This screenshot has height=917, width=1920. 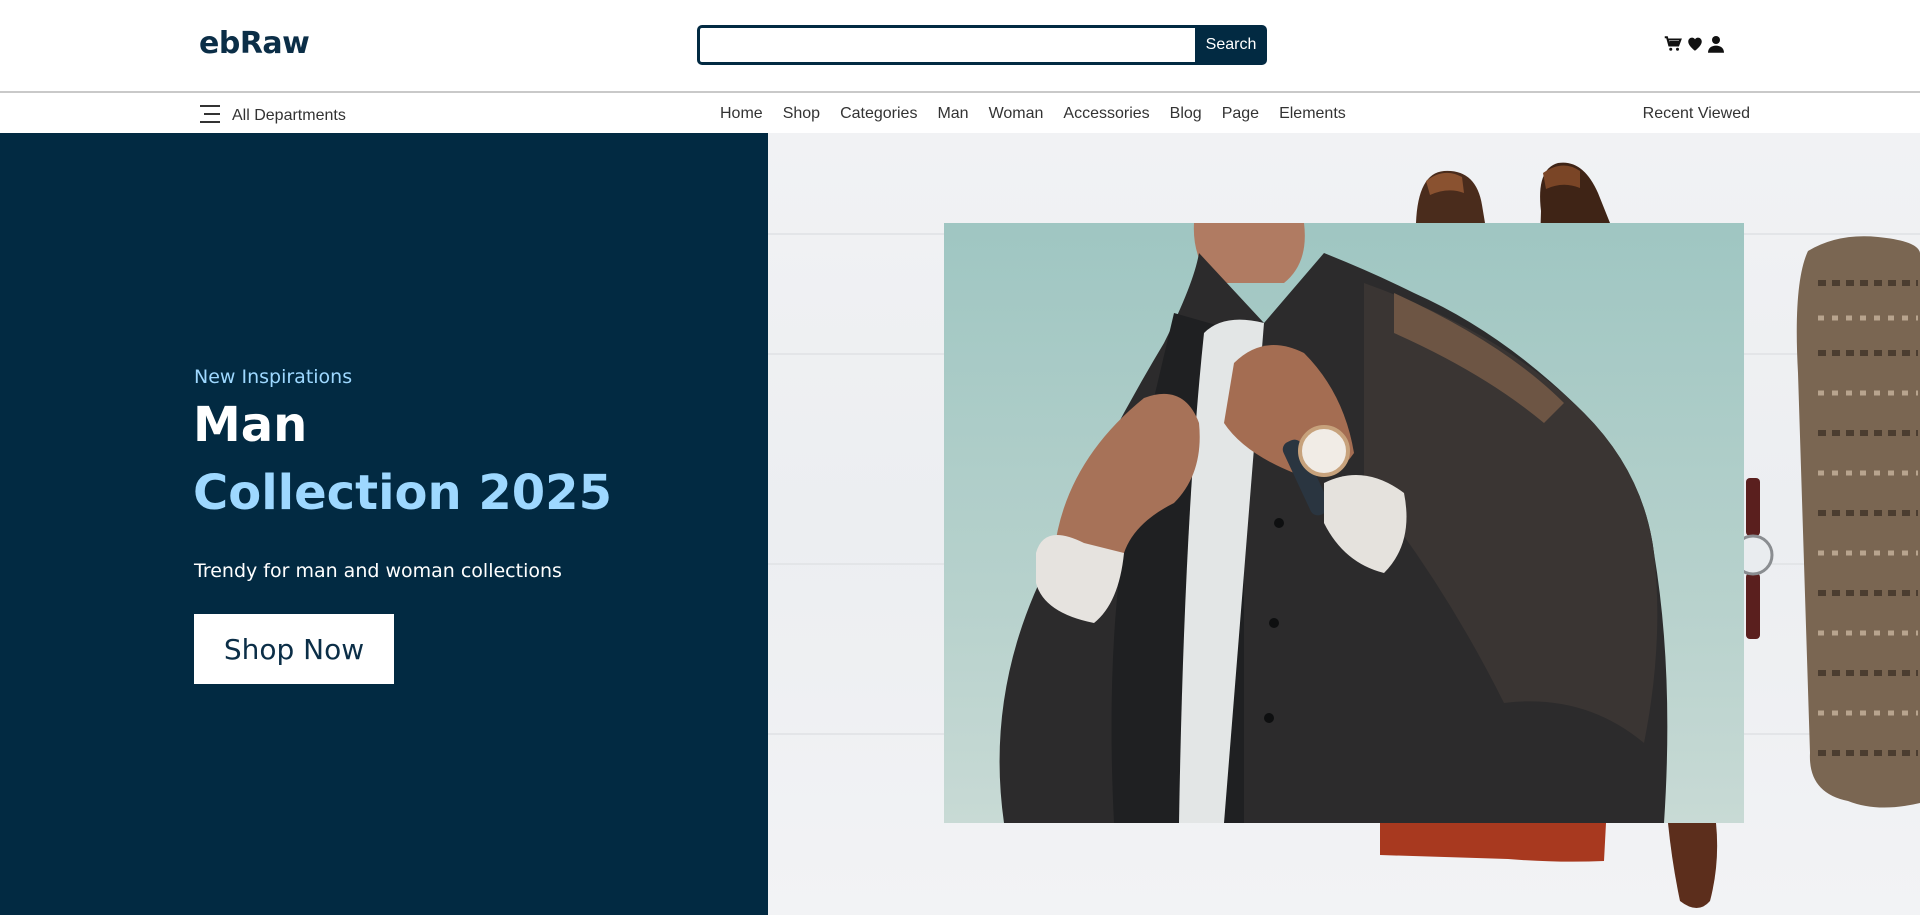 What do you see at coordinates (1231, 45) in the screenshot?
I see `search-button: Search` at bounding box center [1231, 45].